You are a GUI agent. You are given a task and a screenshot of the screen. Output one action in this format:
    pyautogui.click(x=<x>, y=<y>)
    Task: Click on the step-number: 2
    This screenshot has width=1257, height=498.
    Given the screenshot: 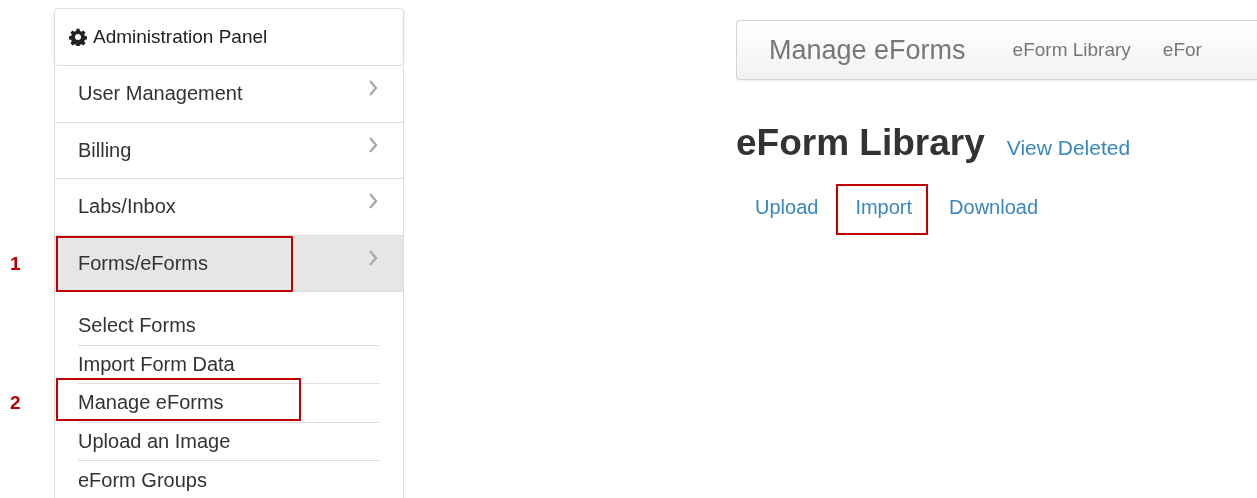 What is the action you would take?
    pyautogui.click(x=15, y=403)
    